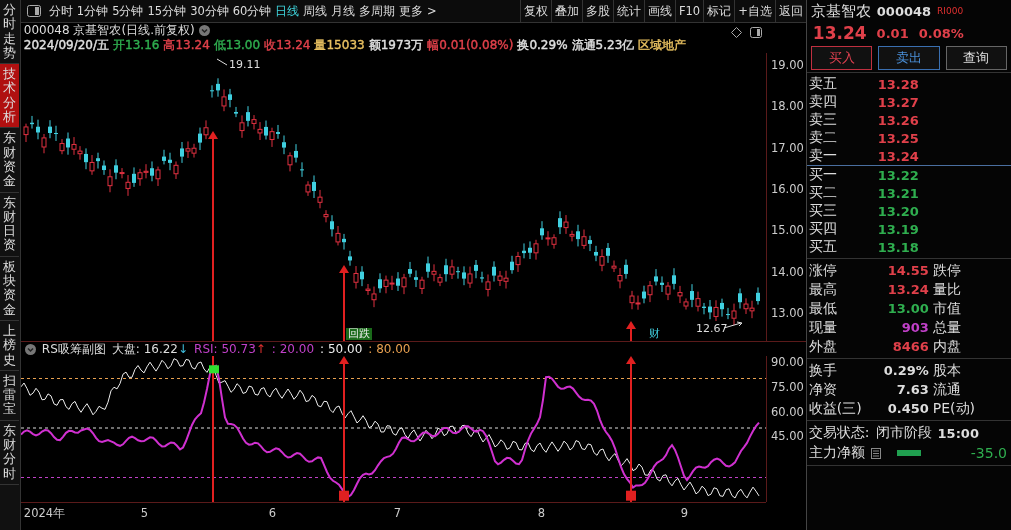 This screenshot has height=530, width=1011. Describe the element at coordinates (343, 495) in the screenshot. I see `signal-marker` at that location.